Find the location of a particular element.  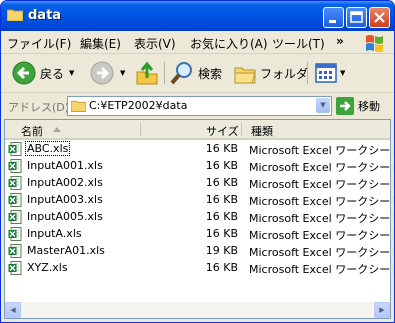

folders-label: フォルダ is located at coordinates (284, 73).